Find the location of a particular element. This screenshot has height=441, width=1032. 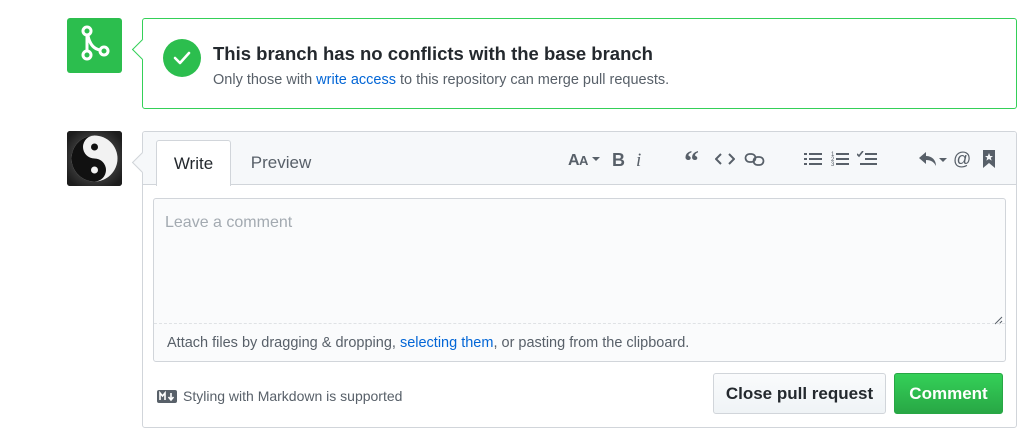

italic-icon: i is located at coordinates (640, 159).